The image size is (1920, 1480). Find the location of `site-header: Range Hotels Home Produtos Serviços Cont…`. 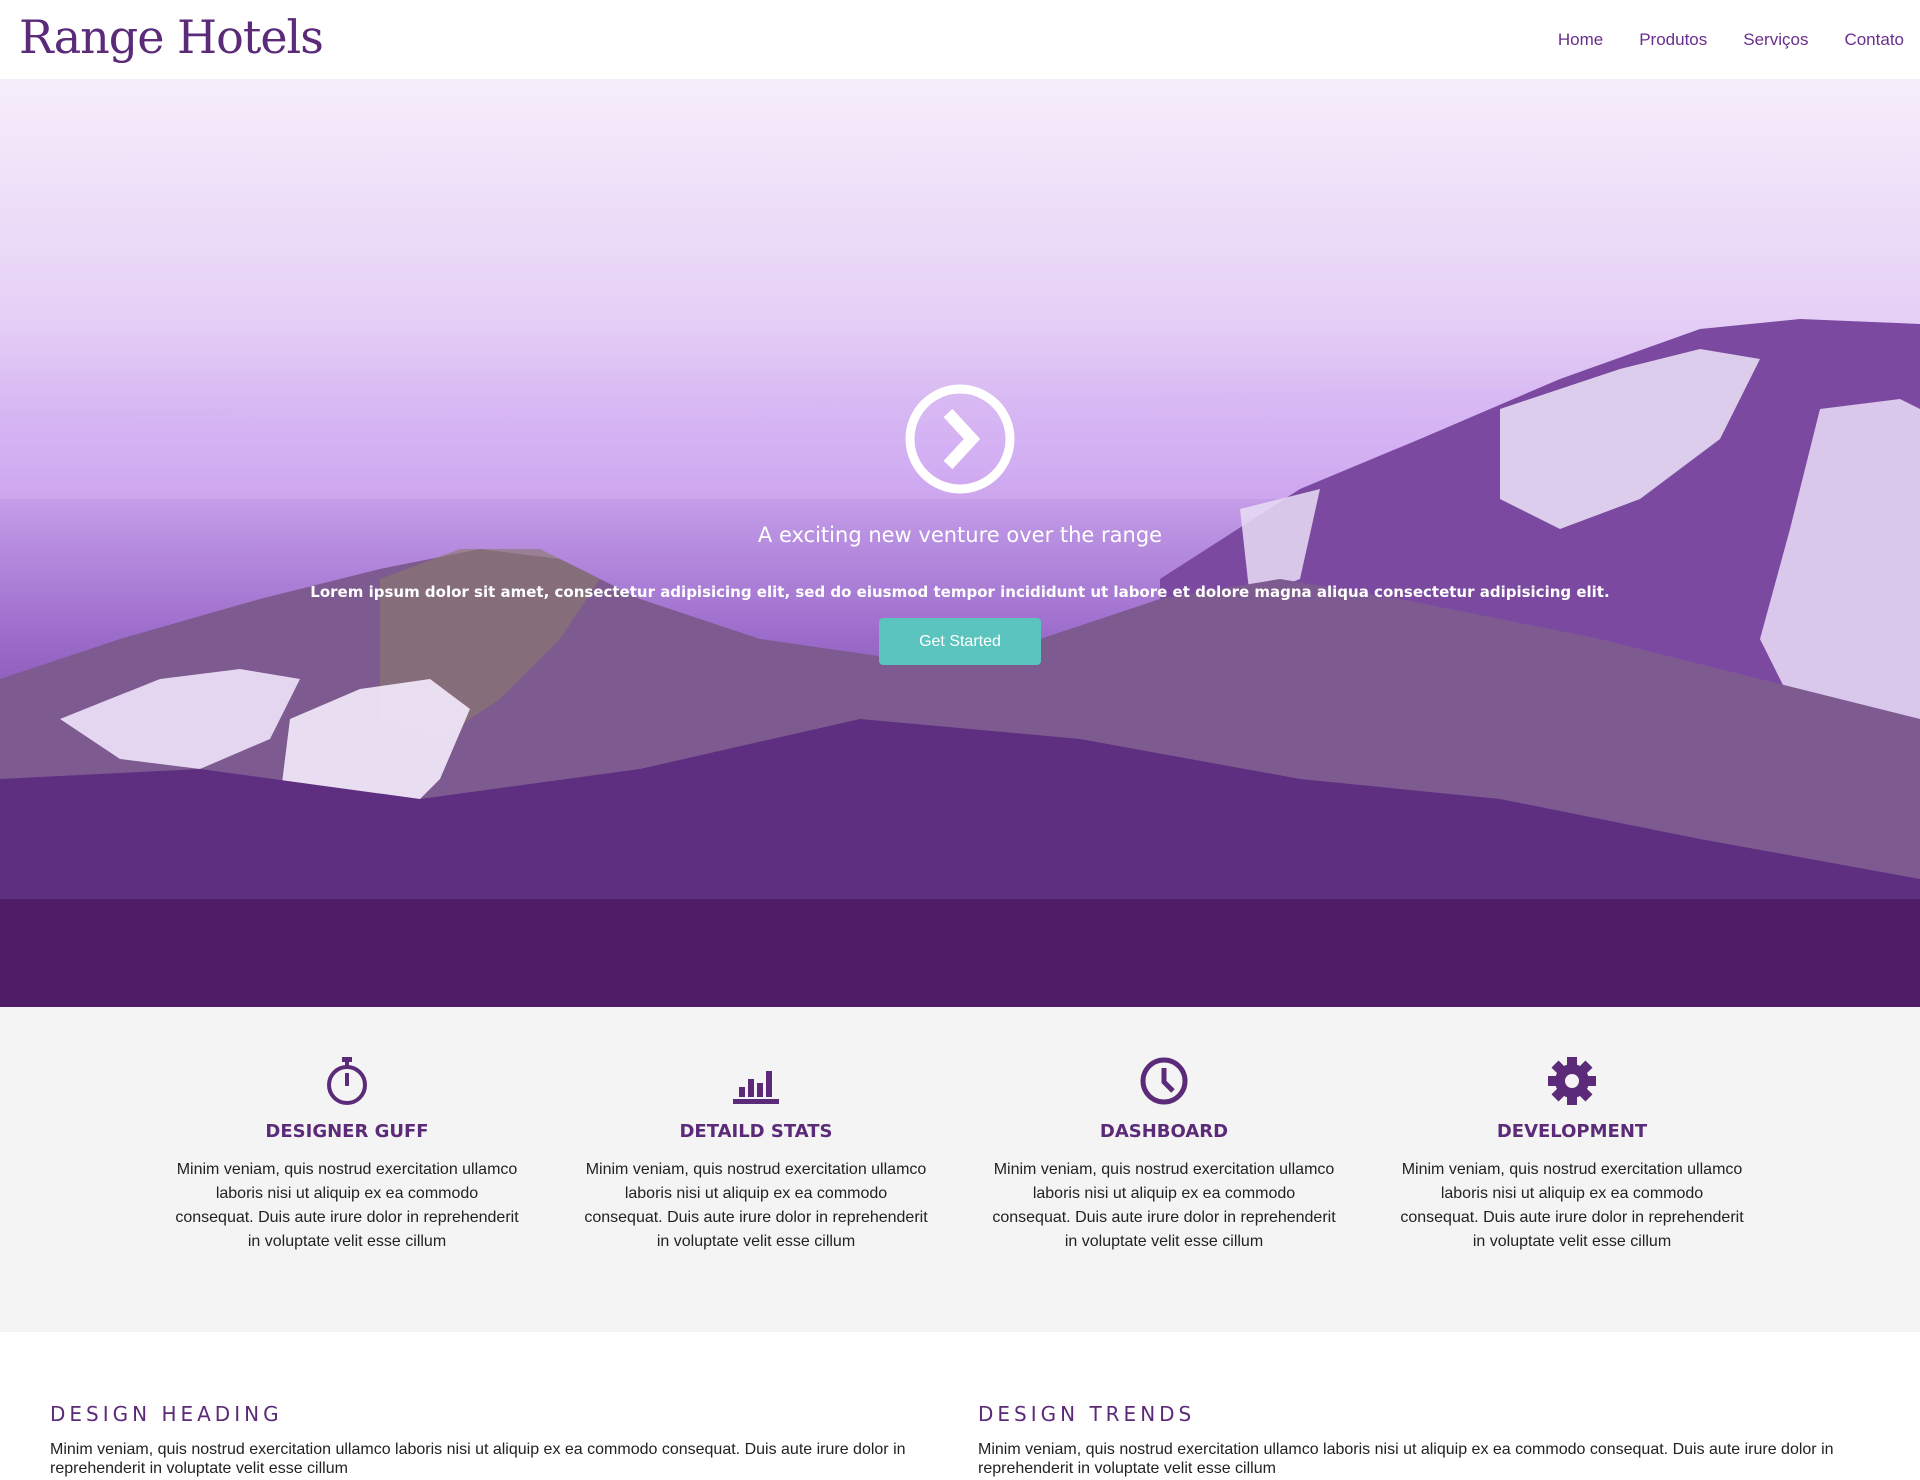

site-header: Range Hotels Home Produtos Serviços Cont… is located at coordinates (960, 39).